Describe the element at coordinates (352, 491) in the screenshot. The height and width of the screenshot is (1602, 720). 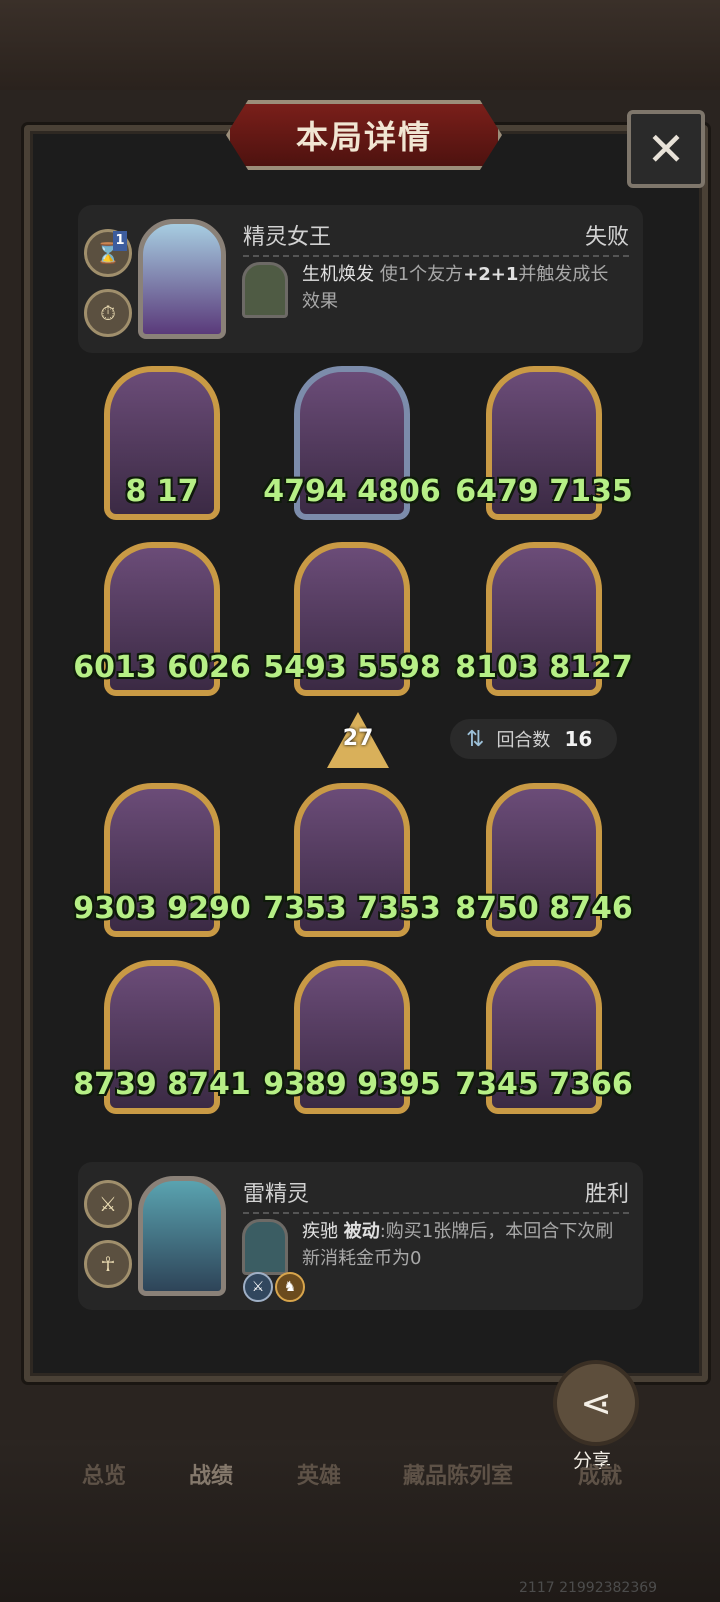
I see `minion-stats: 4794 4806` at that location.